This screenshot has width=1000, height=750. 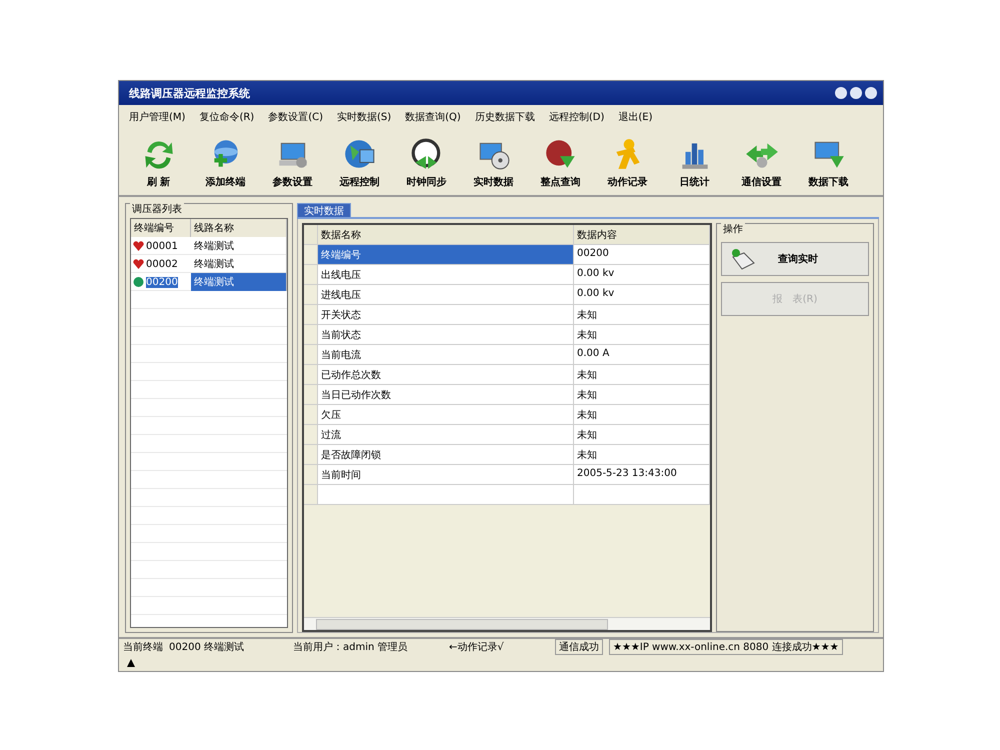 I want to click on table-cell: 过流, so click(x=446, y=435).